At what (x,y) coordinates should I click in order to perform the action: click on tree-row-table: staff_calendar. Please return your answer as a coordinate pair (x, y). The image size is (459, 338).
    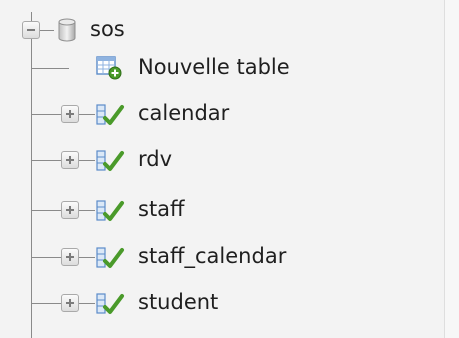
    Looking at the image, I should click on (222, 257).